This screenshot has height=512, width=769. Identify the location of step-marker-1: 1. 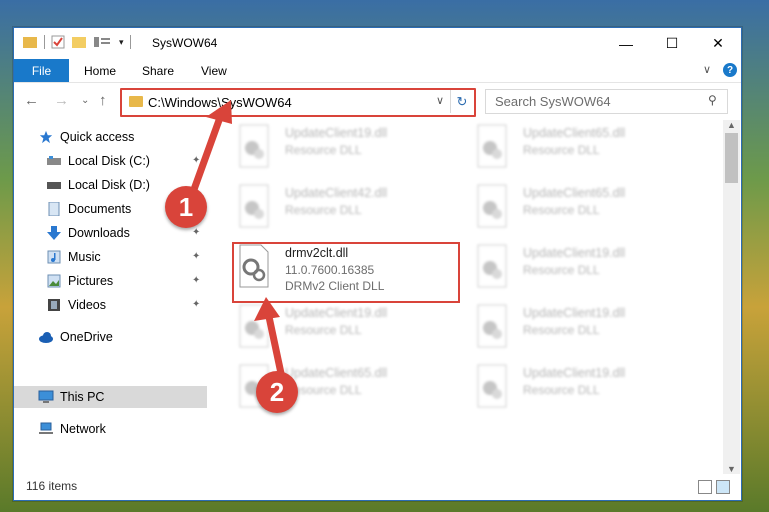
(186, 207).